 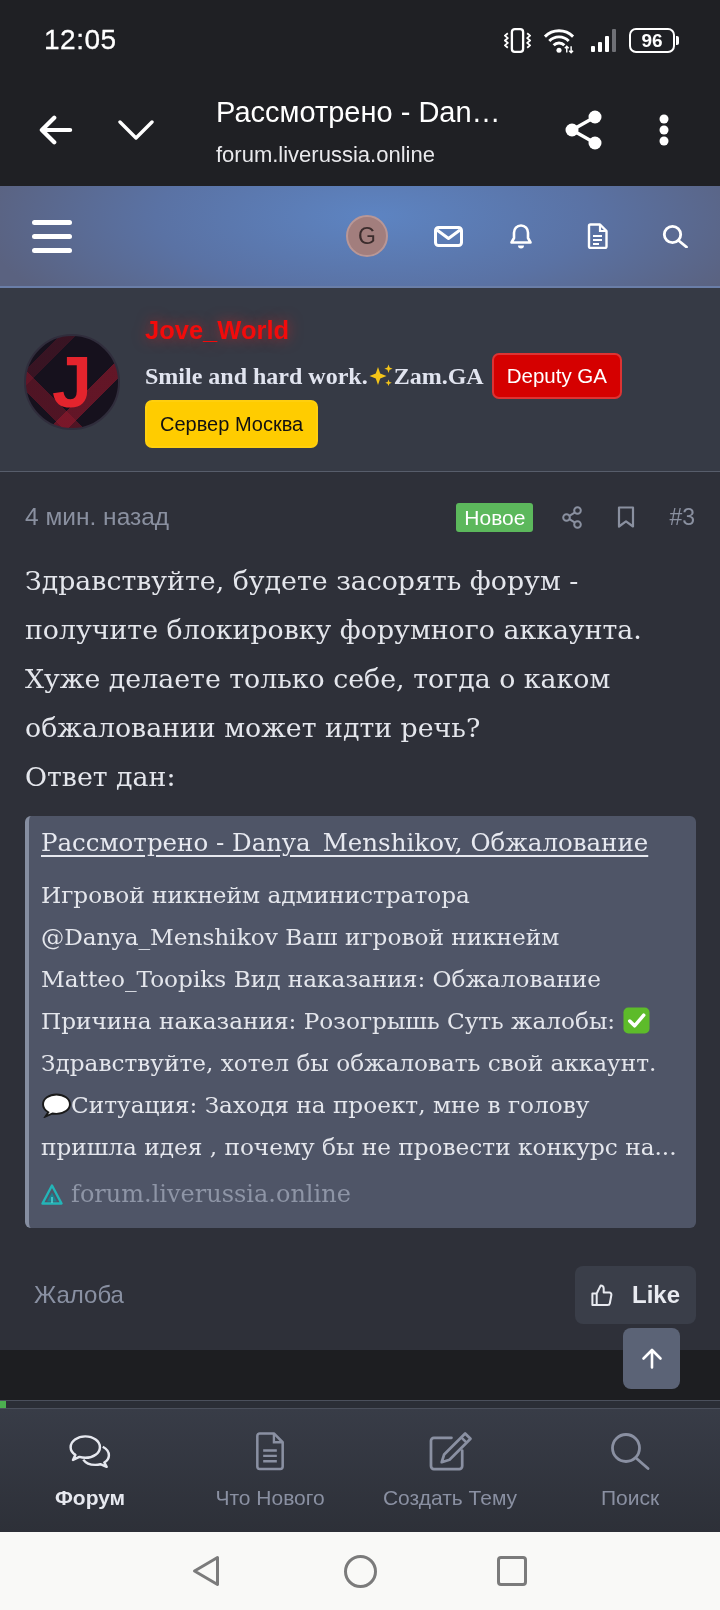 I want to click on bottom-nav-item: Поиск, so click(x=630, y=1470).